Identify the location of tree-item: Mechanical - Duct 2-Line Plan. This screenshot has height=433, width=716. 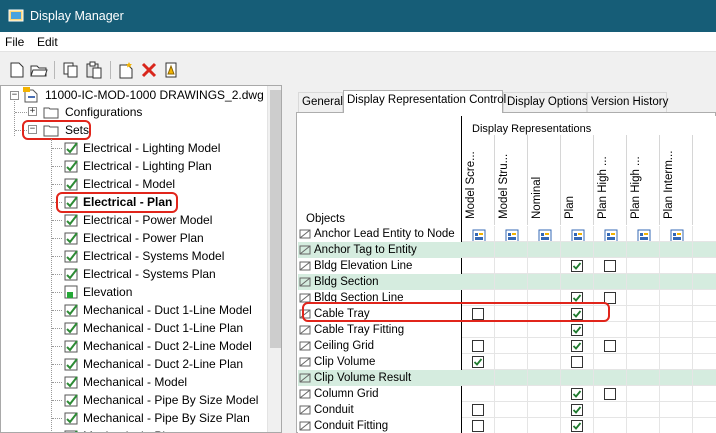
(163, 364).